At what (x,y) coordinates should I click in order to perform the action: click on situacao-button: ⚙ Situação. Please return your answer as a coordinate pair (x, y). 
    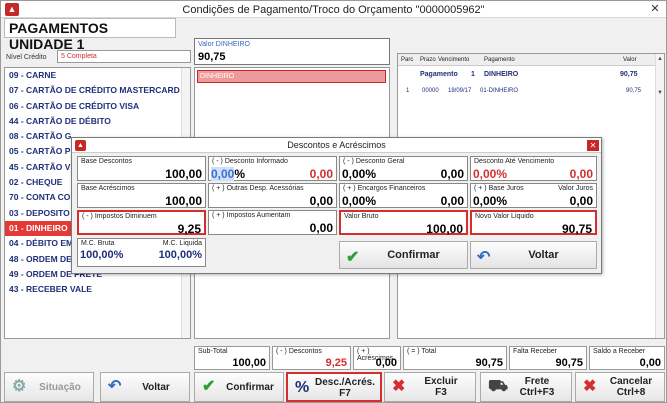
    Looking at the image, I should click on (49, 387).